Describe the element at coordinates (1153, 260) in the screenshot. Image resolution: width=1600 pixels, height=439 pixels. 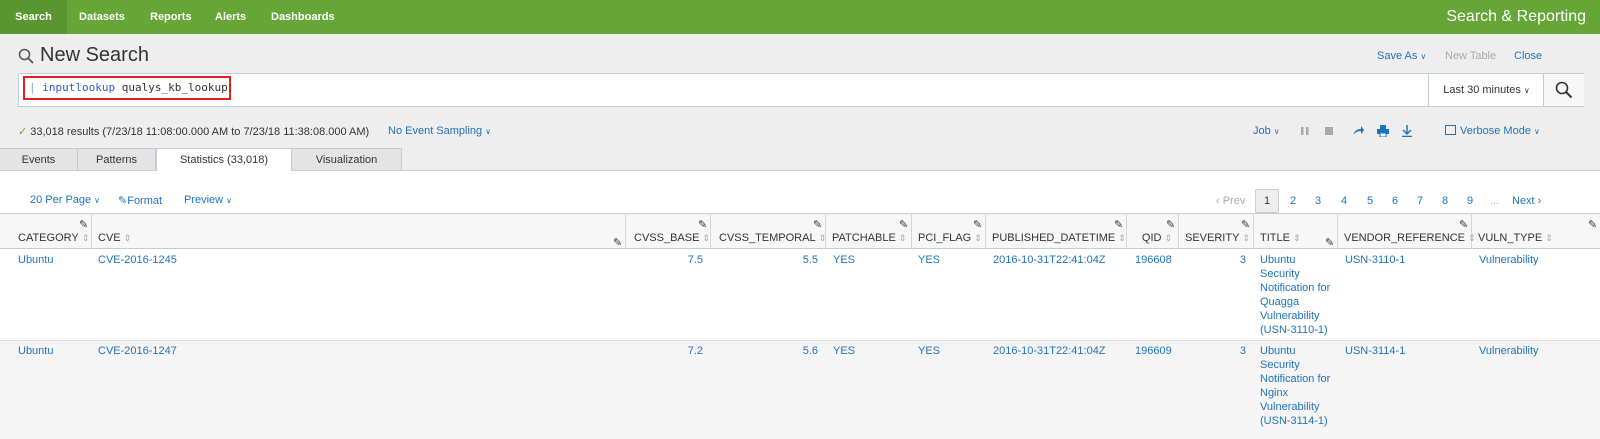
I see `cell-qid: 196608` at that location.